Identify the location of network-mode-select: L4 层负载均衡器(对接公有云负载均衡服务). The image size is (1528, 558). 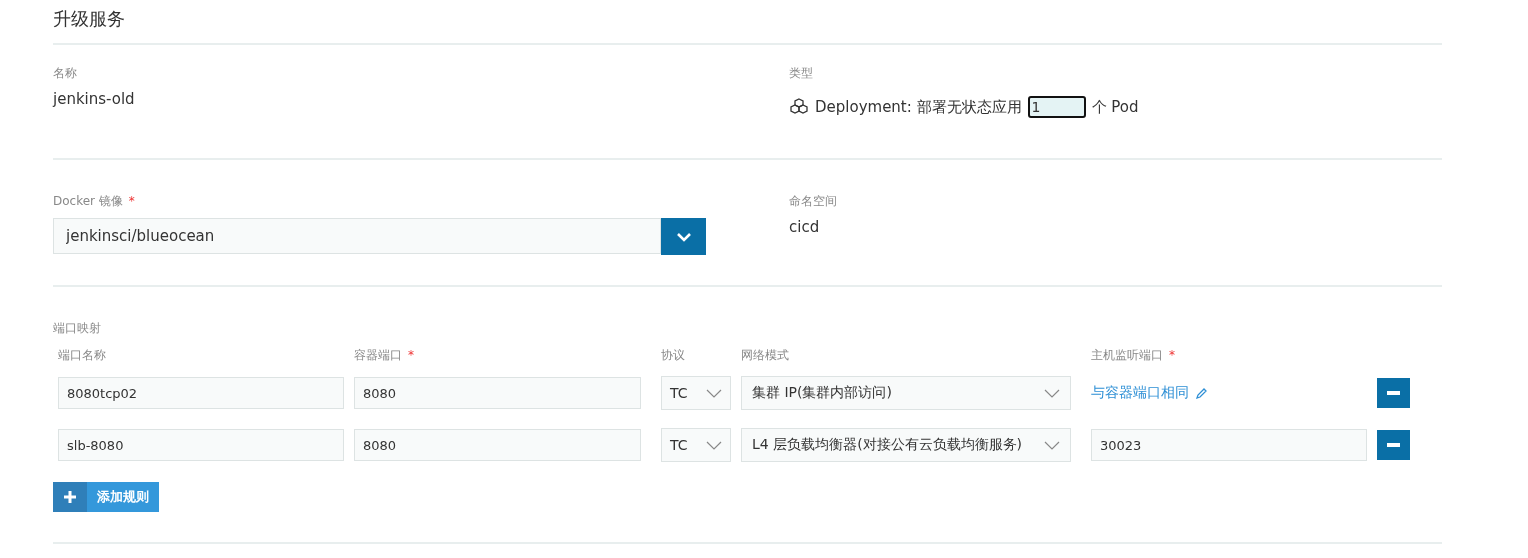
(906, 445).